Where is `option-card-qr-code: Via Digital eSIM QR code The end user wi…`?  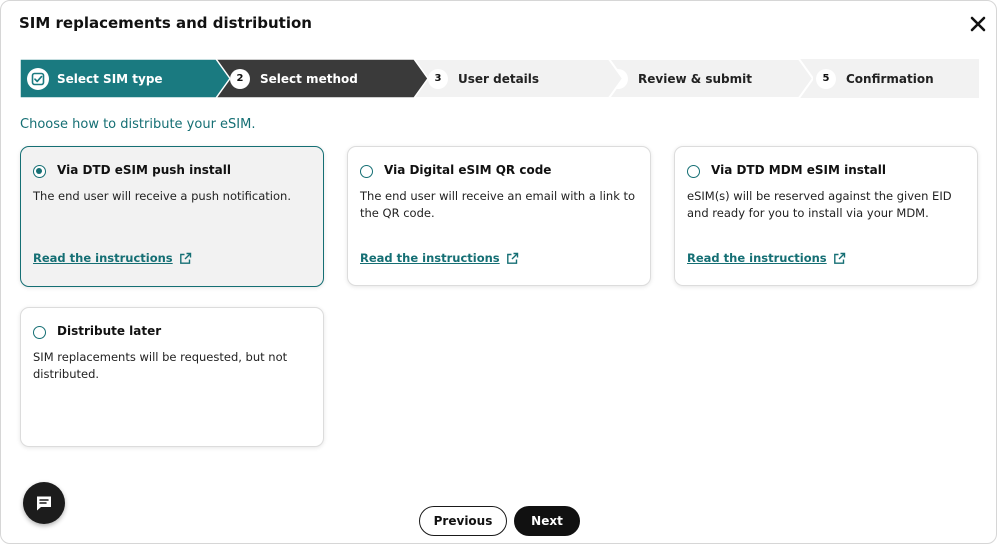
option-card-qr-code: Via Digital eSIM QR code The end user wi… is located at coordinates (499, 216).